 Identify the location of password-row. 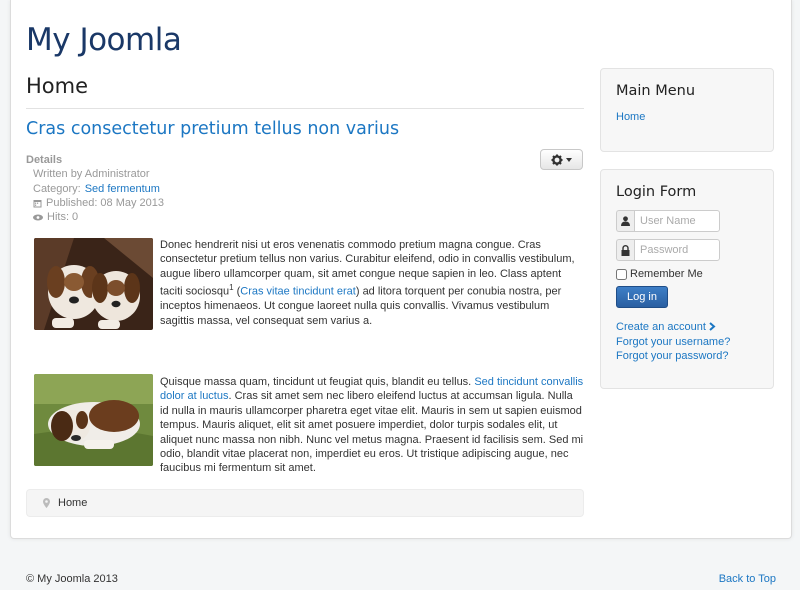
(668, 250).